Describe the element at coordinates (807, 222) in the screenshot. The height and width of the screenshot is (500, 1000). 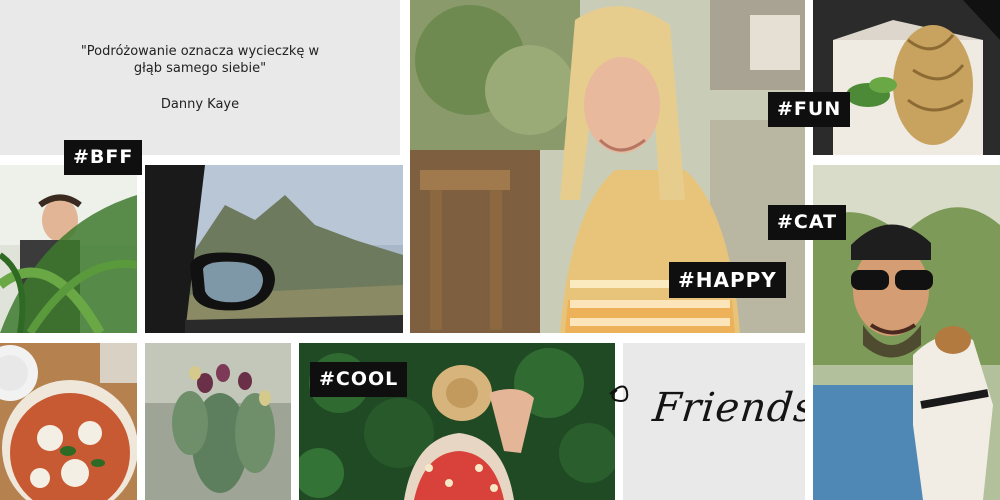
I see `hashtag-cat: #CAT` at that location.